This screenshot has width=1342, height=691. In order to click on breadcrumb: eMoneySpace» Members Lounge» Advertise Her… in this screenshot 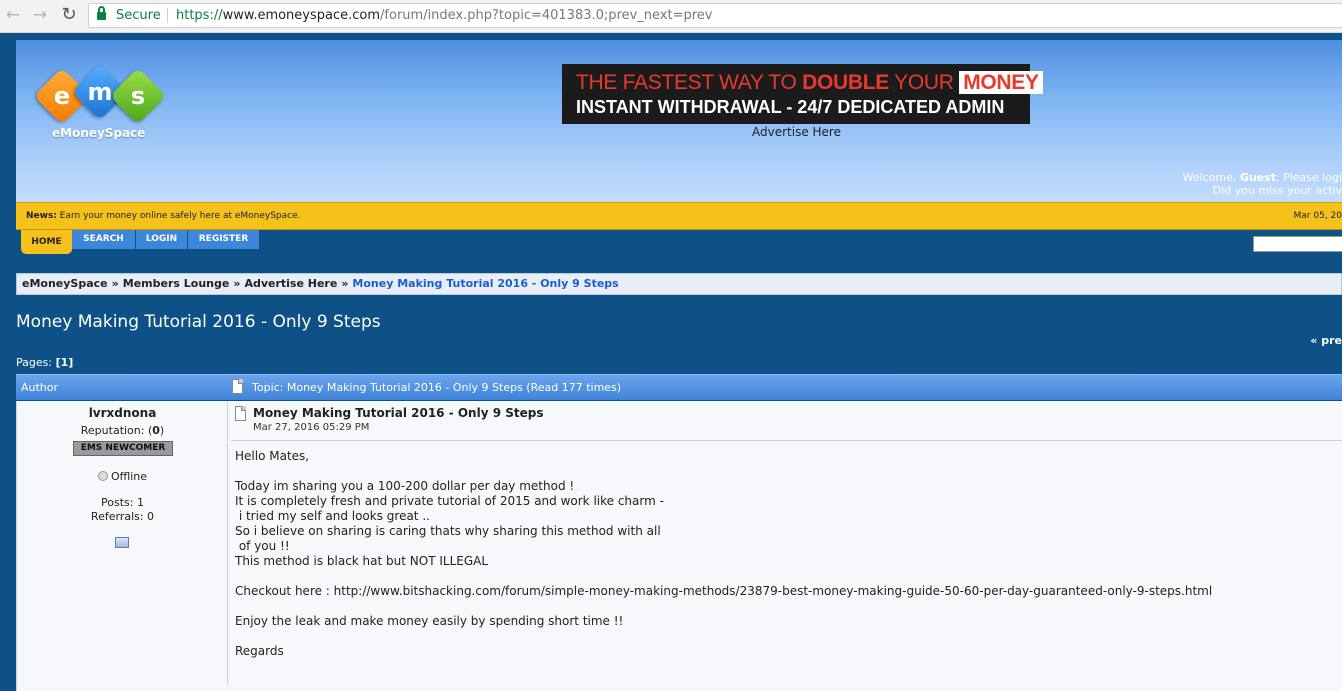, I will do `click(679, 284)`.